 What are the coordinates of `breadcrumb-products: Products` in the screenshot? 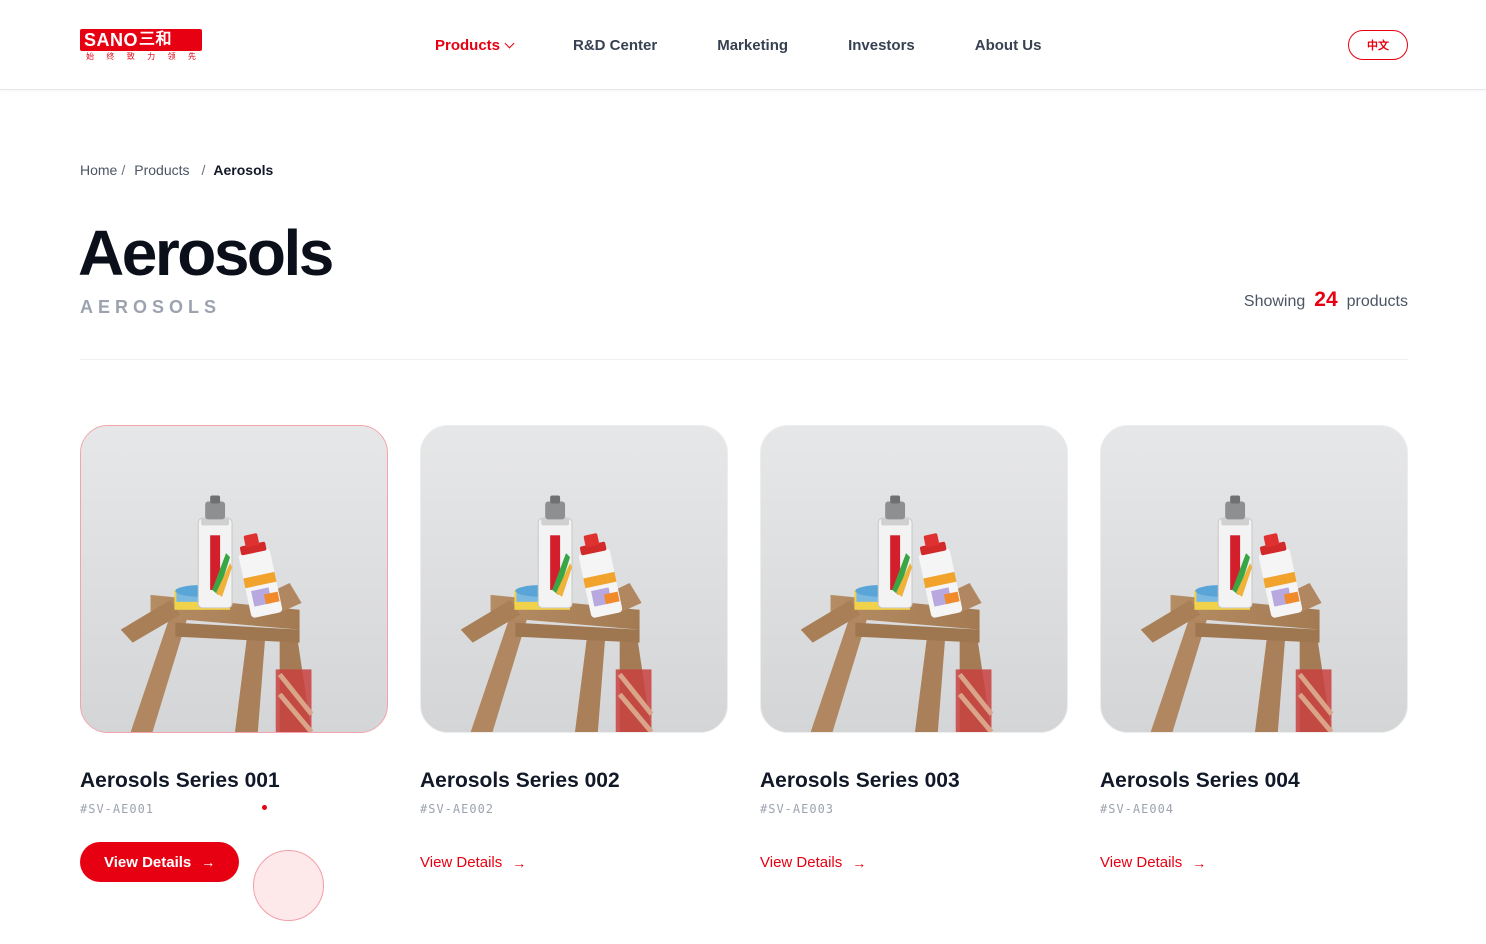 It's located at (161, 170).